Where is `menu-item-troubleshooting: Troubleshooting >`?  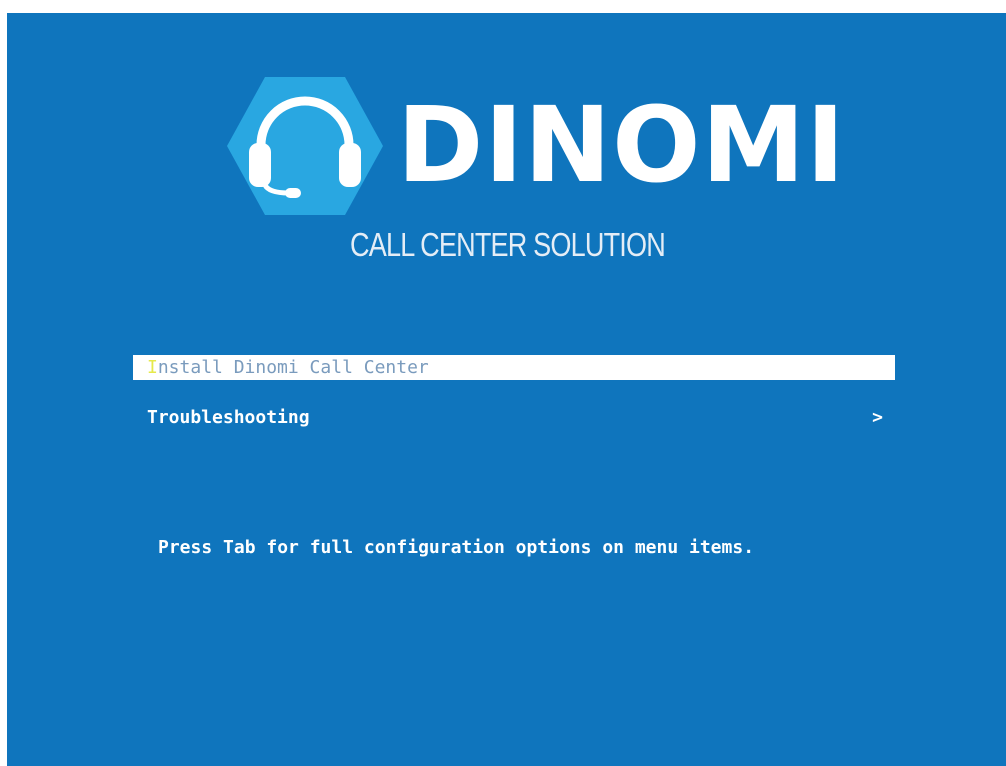
menu-item-troubleshooting: Troubleshooting > is located at coordinates (514, 417).